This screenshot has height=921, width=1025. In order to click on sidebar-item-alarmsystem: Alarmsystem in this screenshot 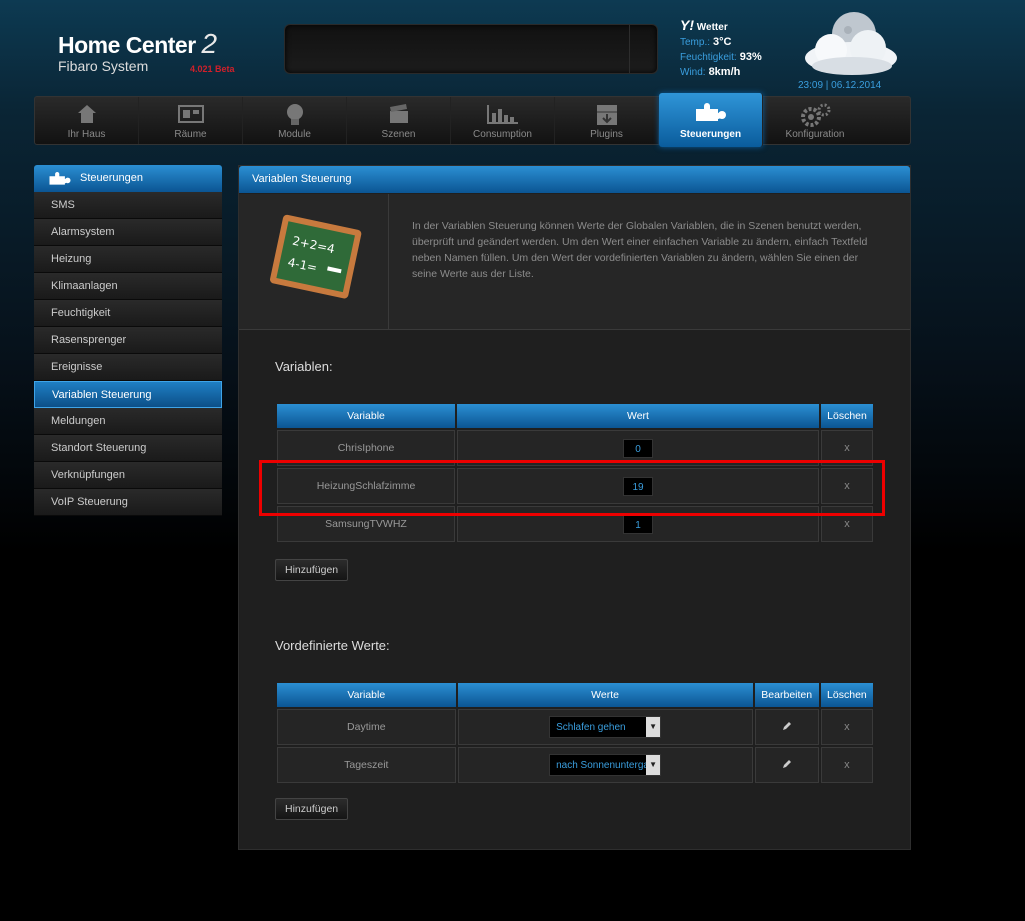, I will do `click(128, 232)`.